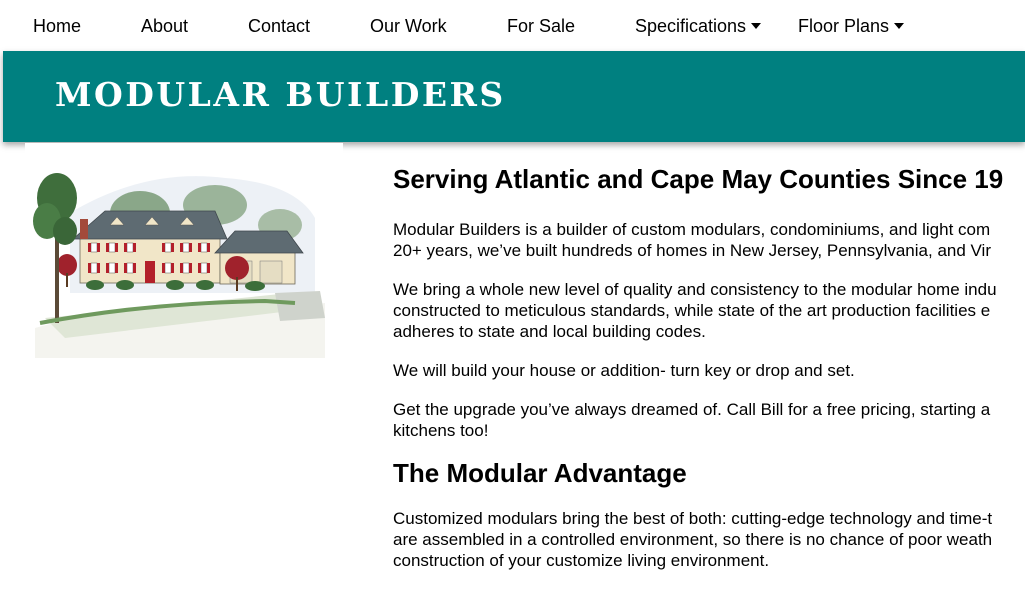 The height and width of the screenshot is (602, 1025). I want to click on text-line: kitchens too!, so click(441, 430).